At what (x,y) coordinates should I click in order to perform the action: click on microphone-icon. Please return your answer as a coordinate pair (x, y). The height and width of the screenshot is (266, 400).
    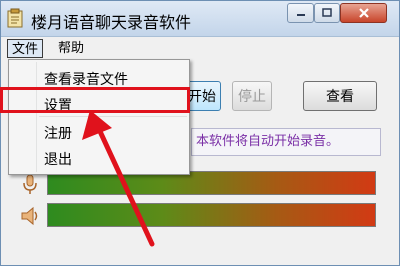
    Looking at the image, I should click on (30, 184).